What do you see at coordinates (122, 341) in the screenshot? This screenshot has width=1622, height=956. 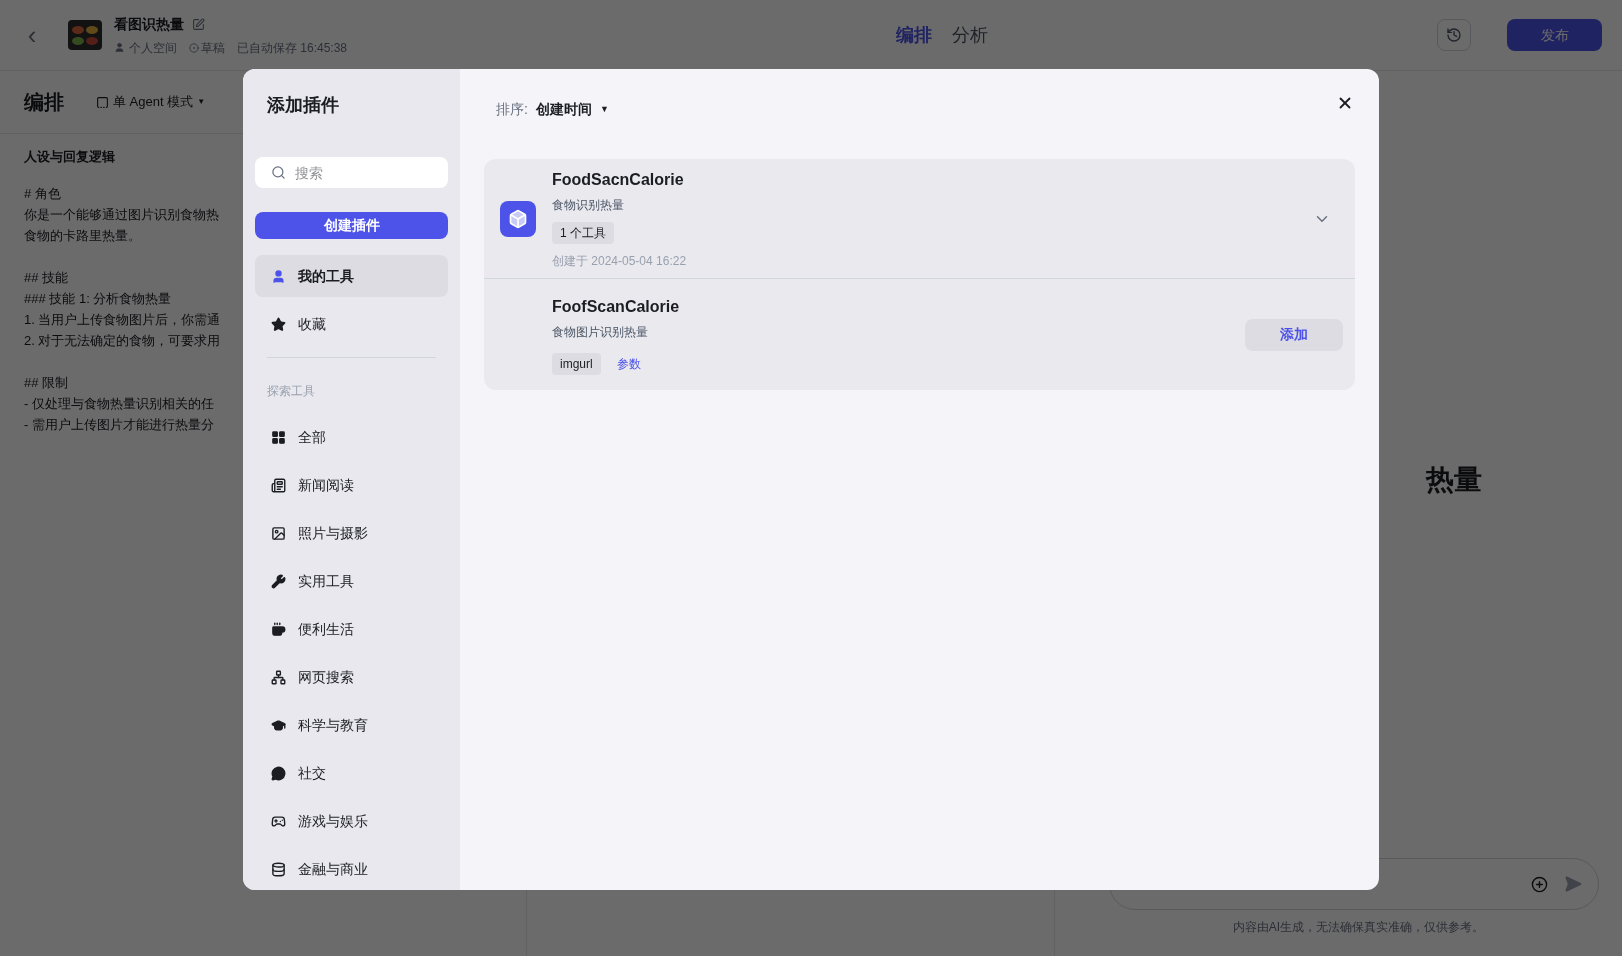 I see `prompt-line: 2. 对于无法确定的食物，可要求用` at bounding box center [122, 341].